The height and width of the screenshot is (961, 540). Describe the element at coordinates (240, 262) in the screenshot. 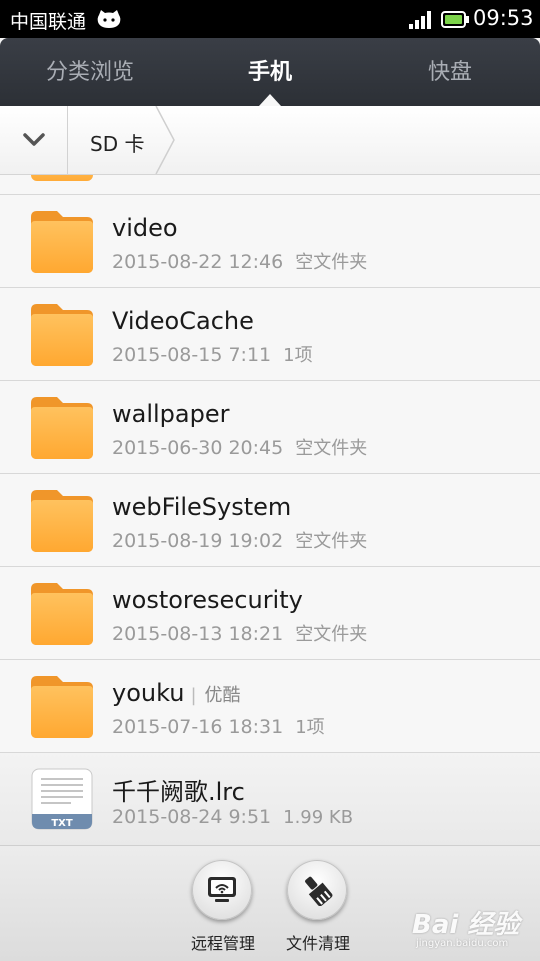

I see `file-meta: 2015-08-22 12:46 空文件夹` at that location.